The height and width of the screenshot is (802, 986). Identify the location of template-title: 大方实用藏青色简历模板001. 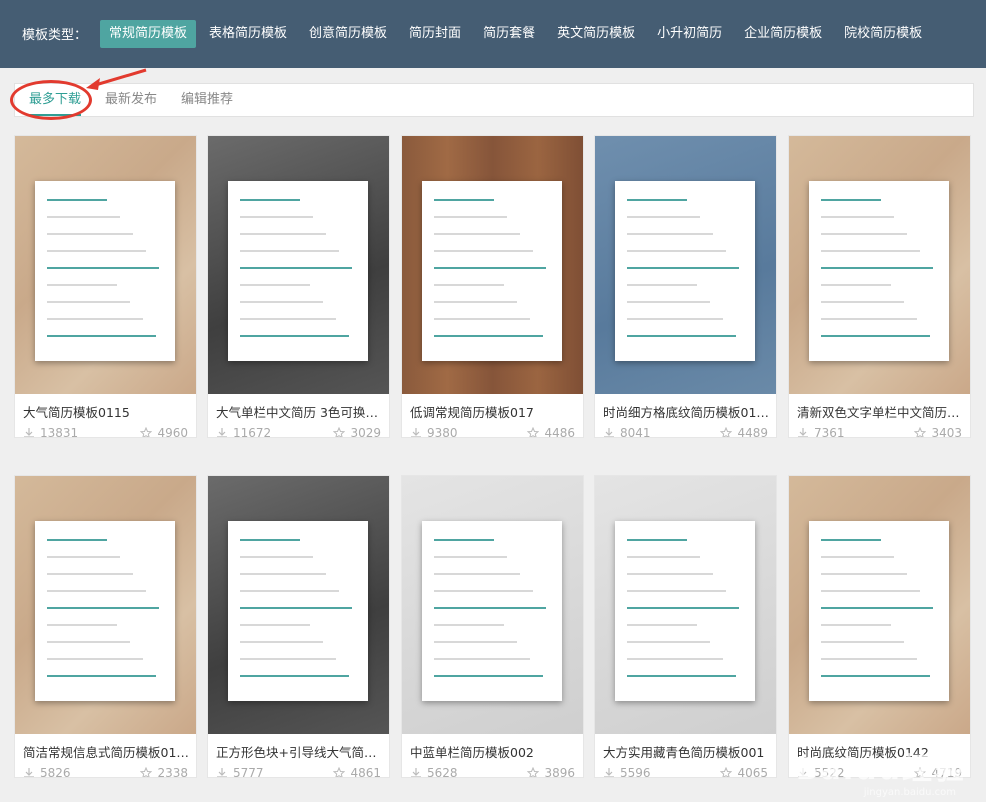
(687, 751).